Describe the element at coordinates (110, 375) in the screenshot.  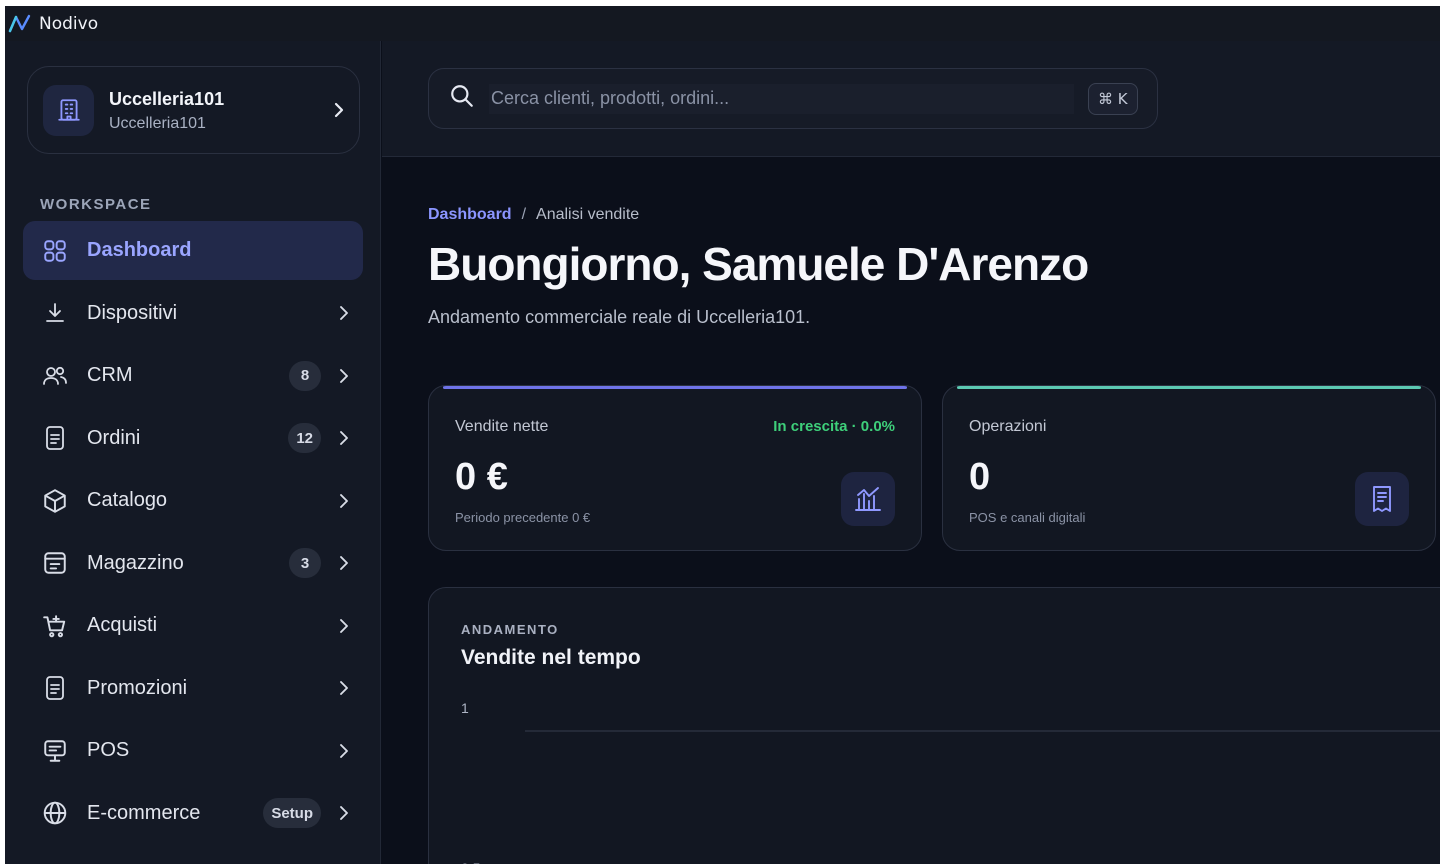
I see `sidebar-item-label: CRM` at that location.